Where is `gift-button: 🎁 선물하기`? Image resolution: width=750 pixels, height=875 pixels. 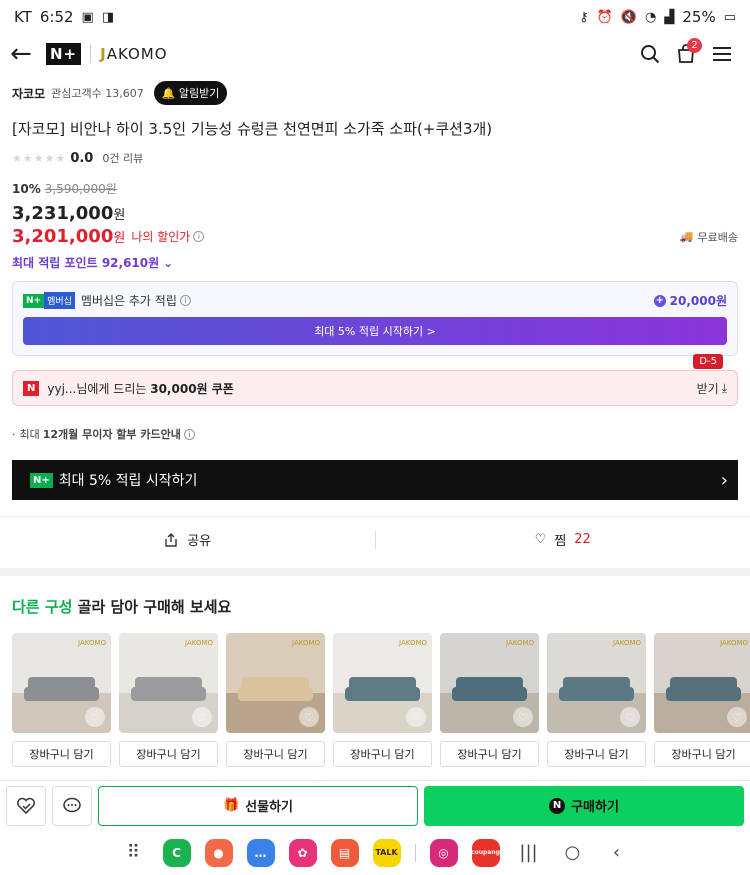
gift-button: 🎁 선물하기 is located at coordinates (258, 805).